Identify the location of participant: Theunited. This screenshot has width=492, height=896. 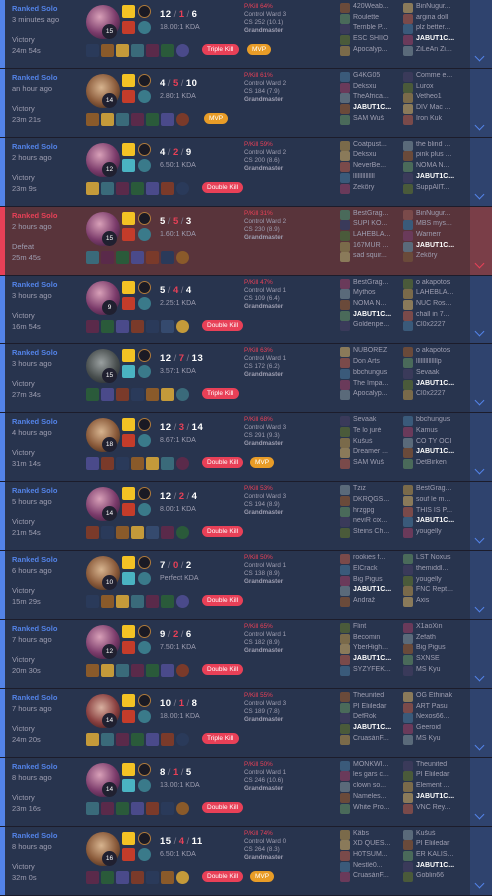
(434, 765).